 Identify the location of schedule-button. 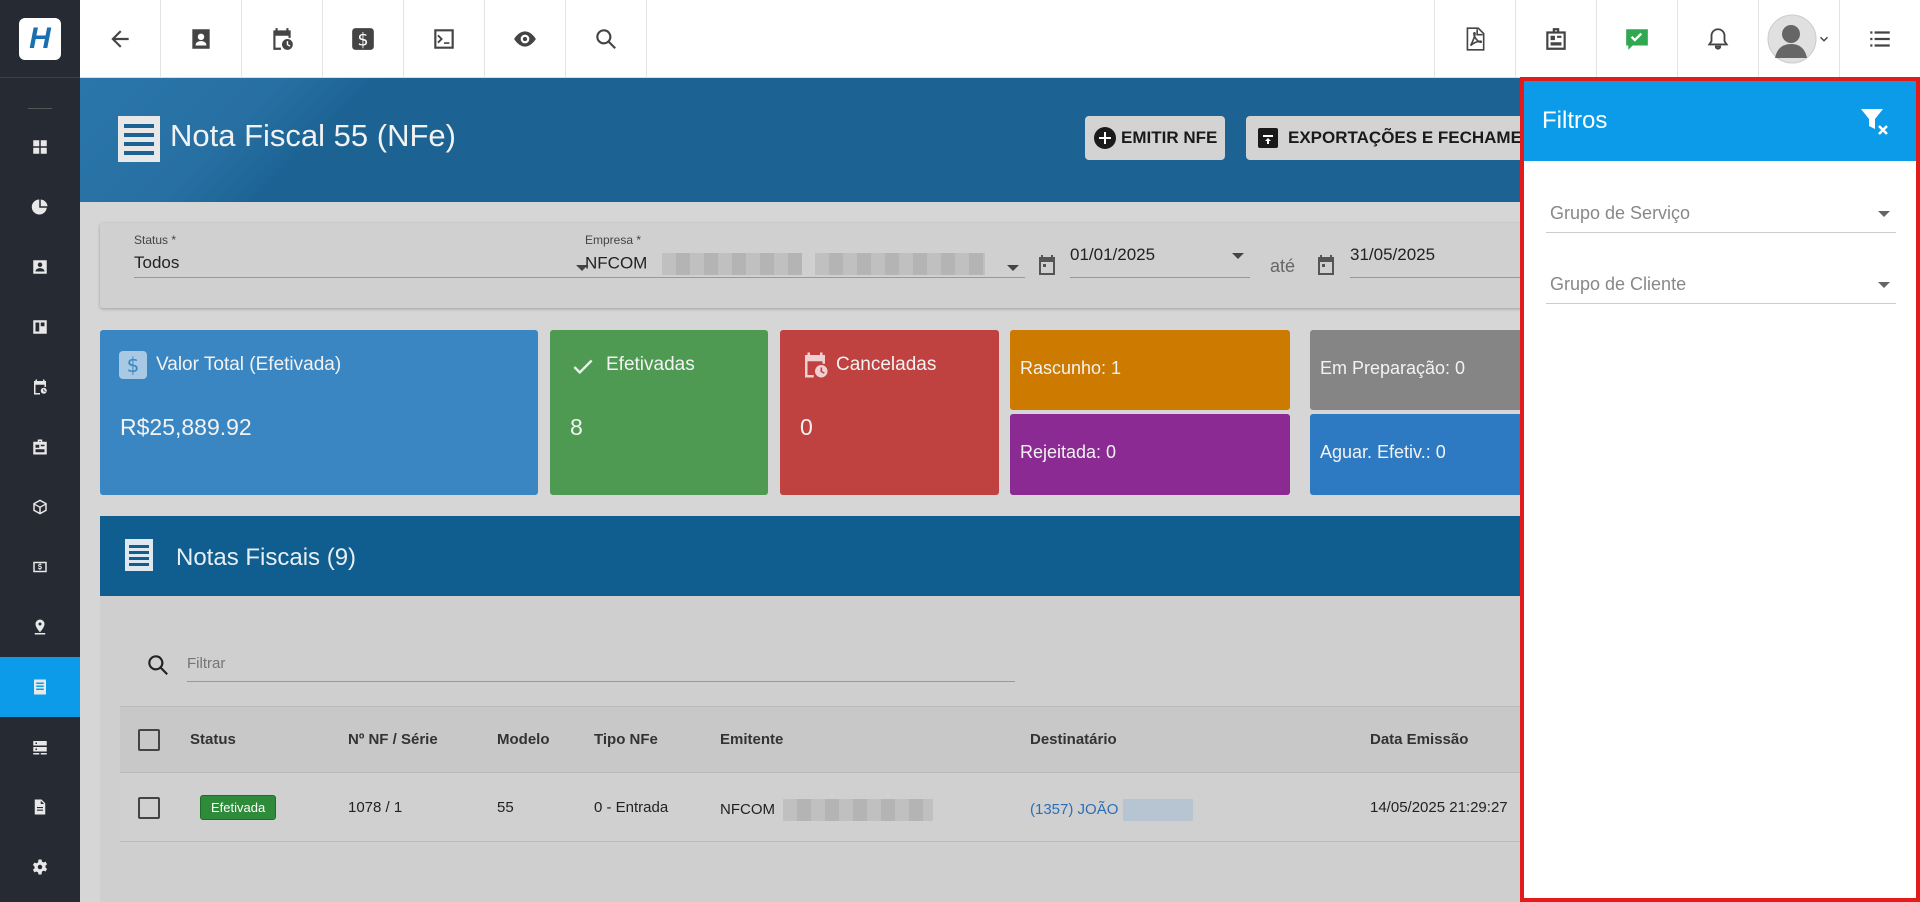
(282, 39).